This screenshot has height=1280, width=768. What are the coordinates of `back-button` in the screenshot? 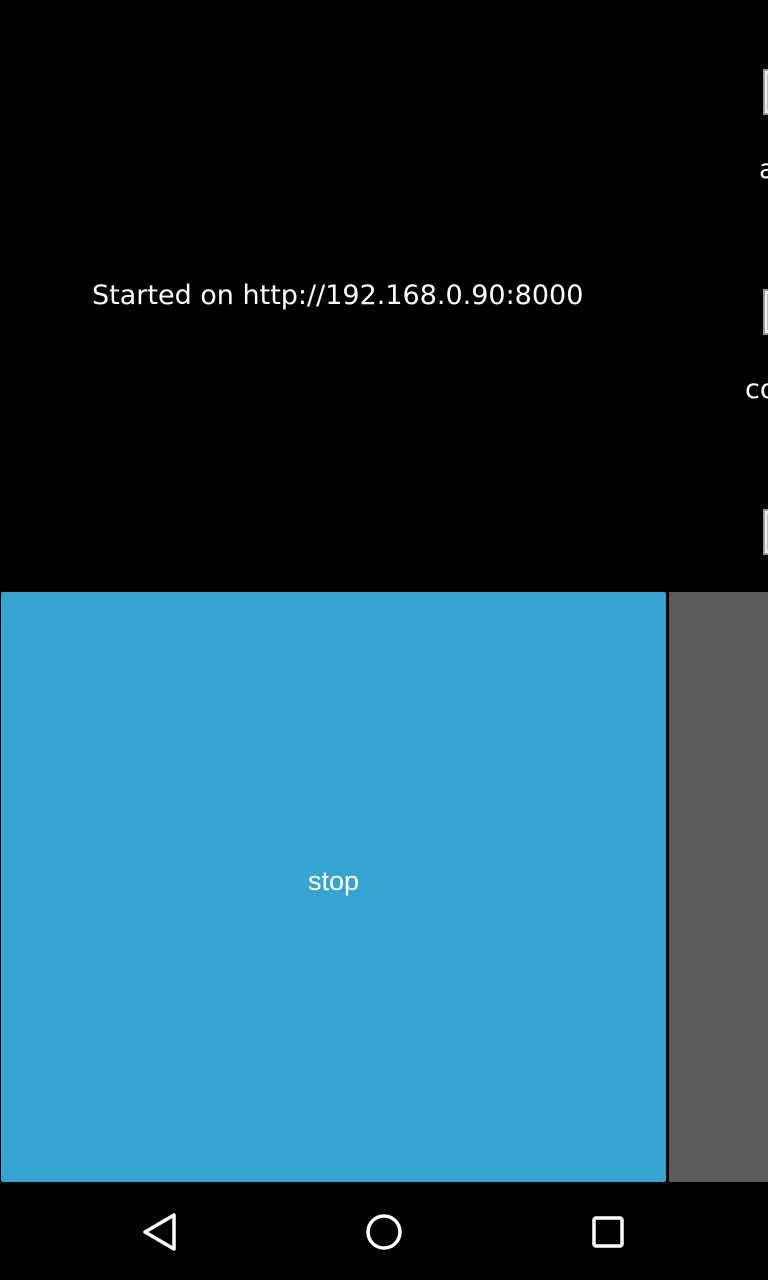 It's located at (160, 1232).